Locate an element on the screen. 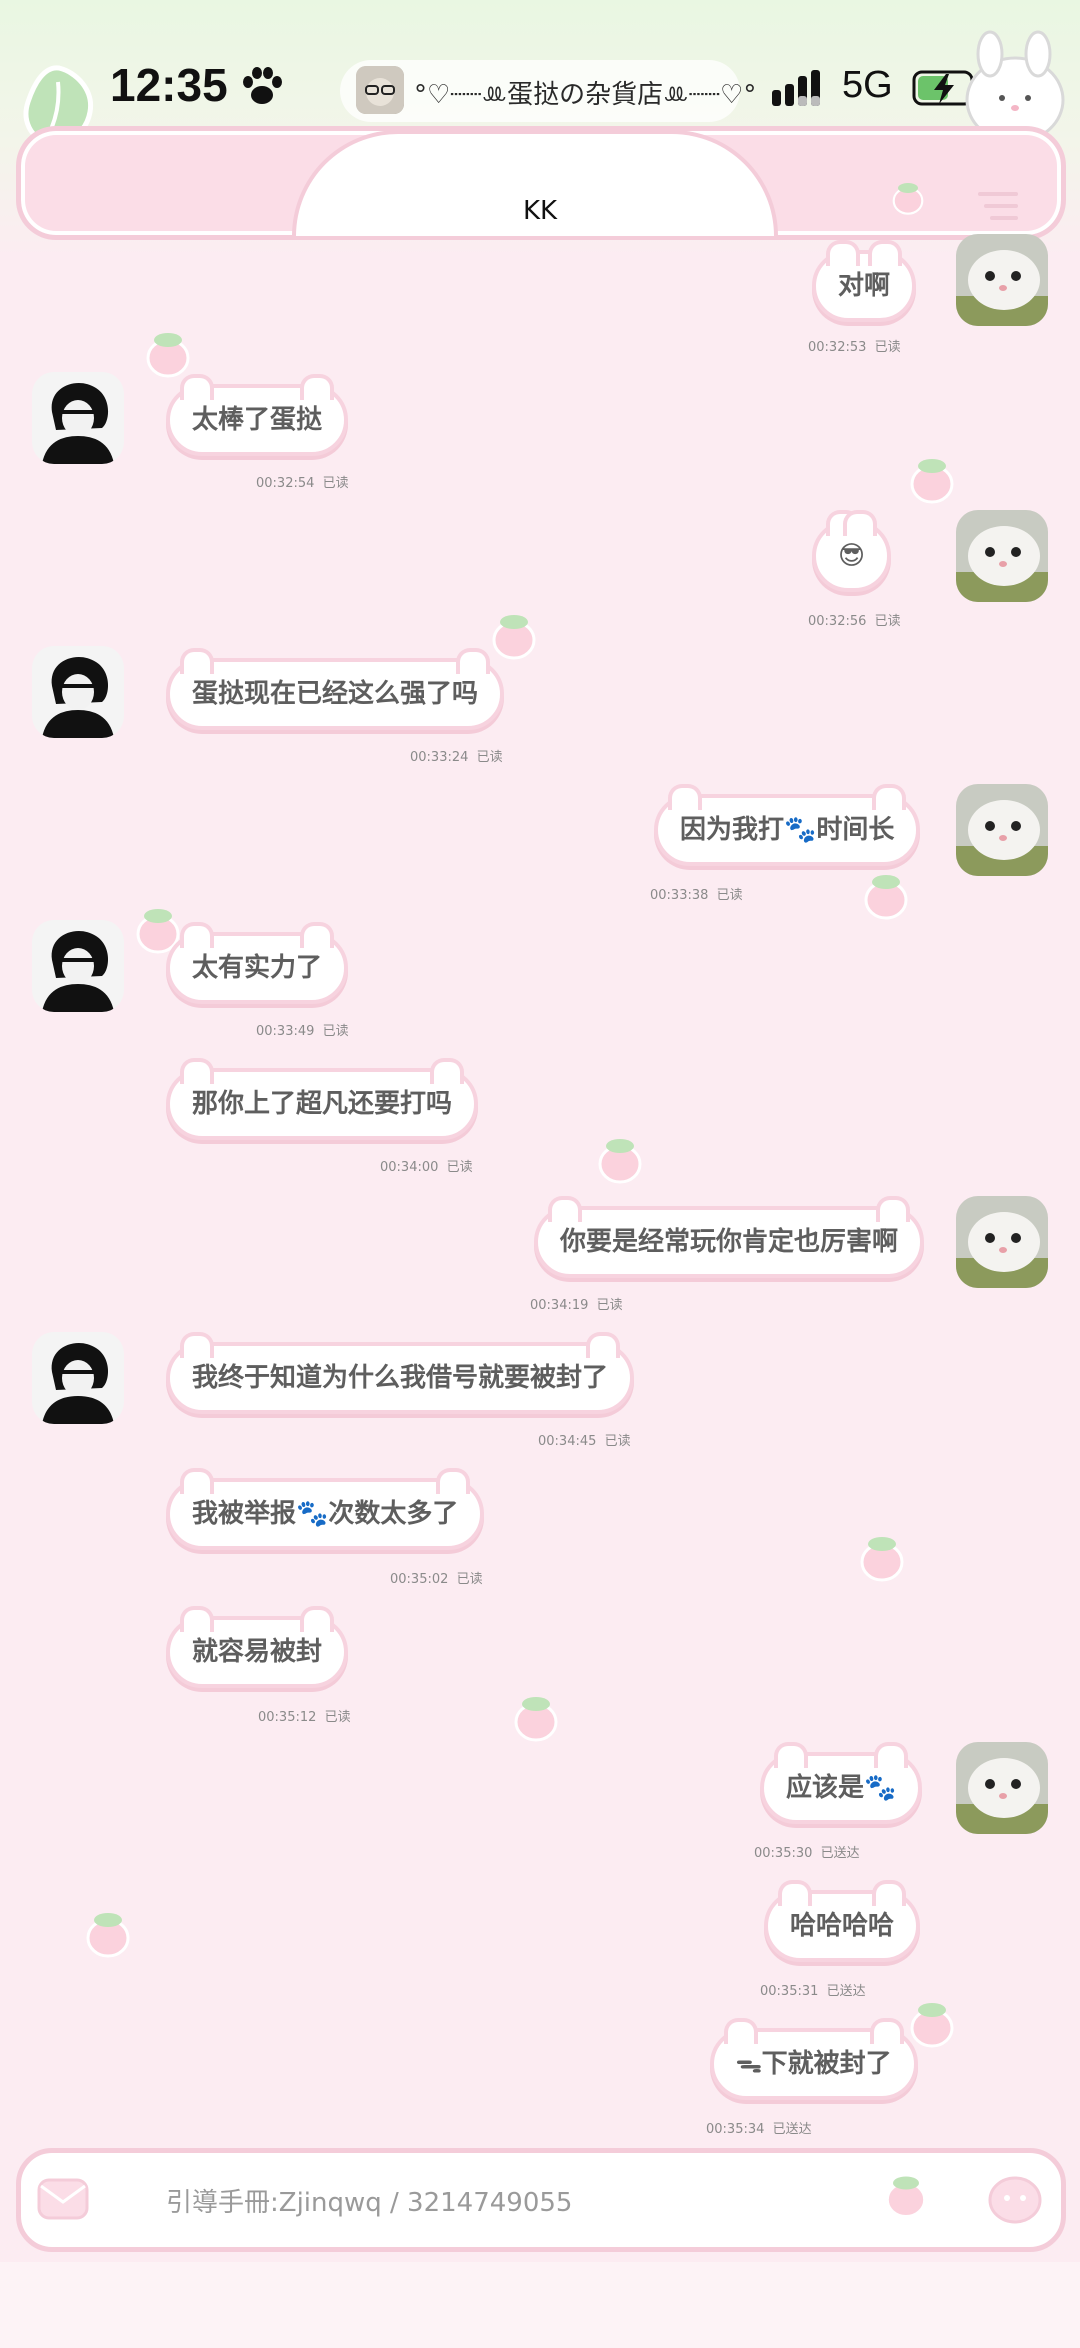 The image size is (1080, 2348). message-meta: 00:35:02 已读 is located at coordinates (436, 1577).